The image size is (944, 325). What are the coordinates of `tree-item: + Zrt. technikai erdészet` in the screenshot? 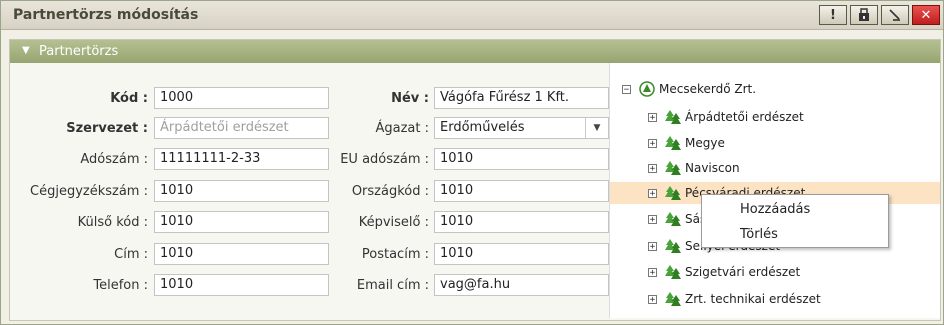 It's located at (734, 299).